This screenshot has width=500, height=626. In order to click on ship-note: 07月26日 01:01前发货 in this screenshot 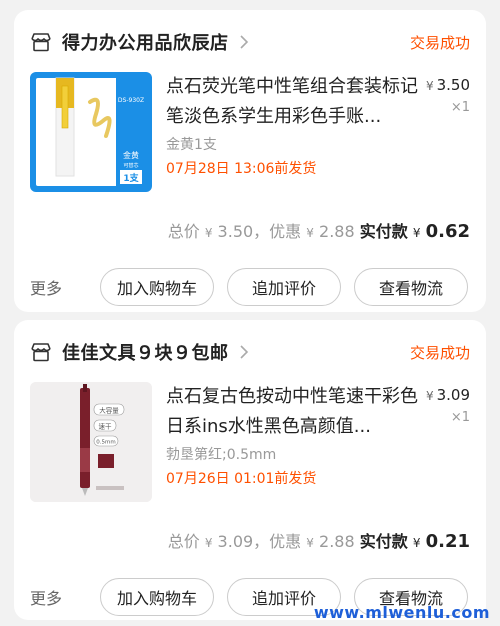, I will do `click(241, 479)`.